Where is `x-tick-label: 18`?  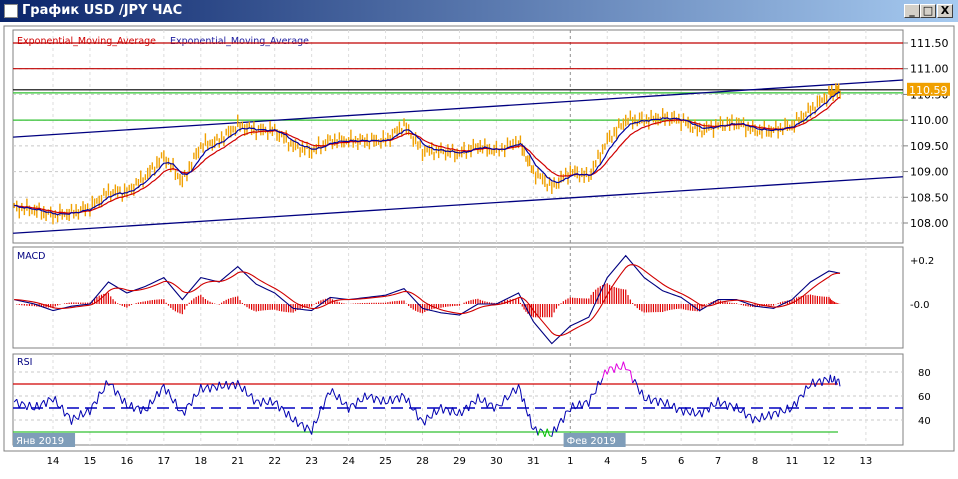 x-tick-label: 18 is located at coordinates (200, 461).